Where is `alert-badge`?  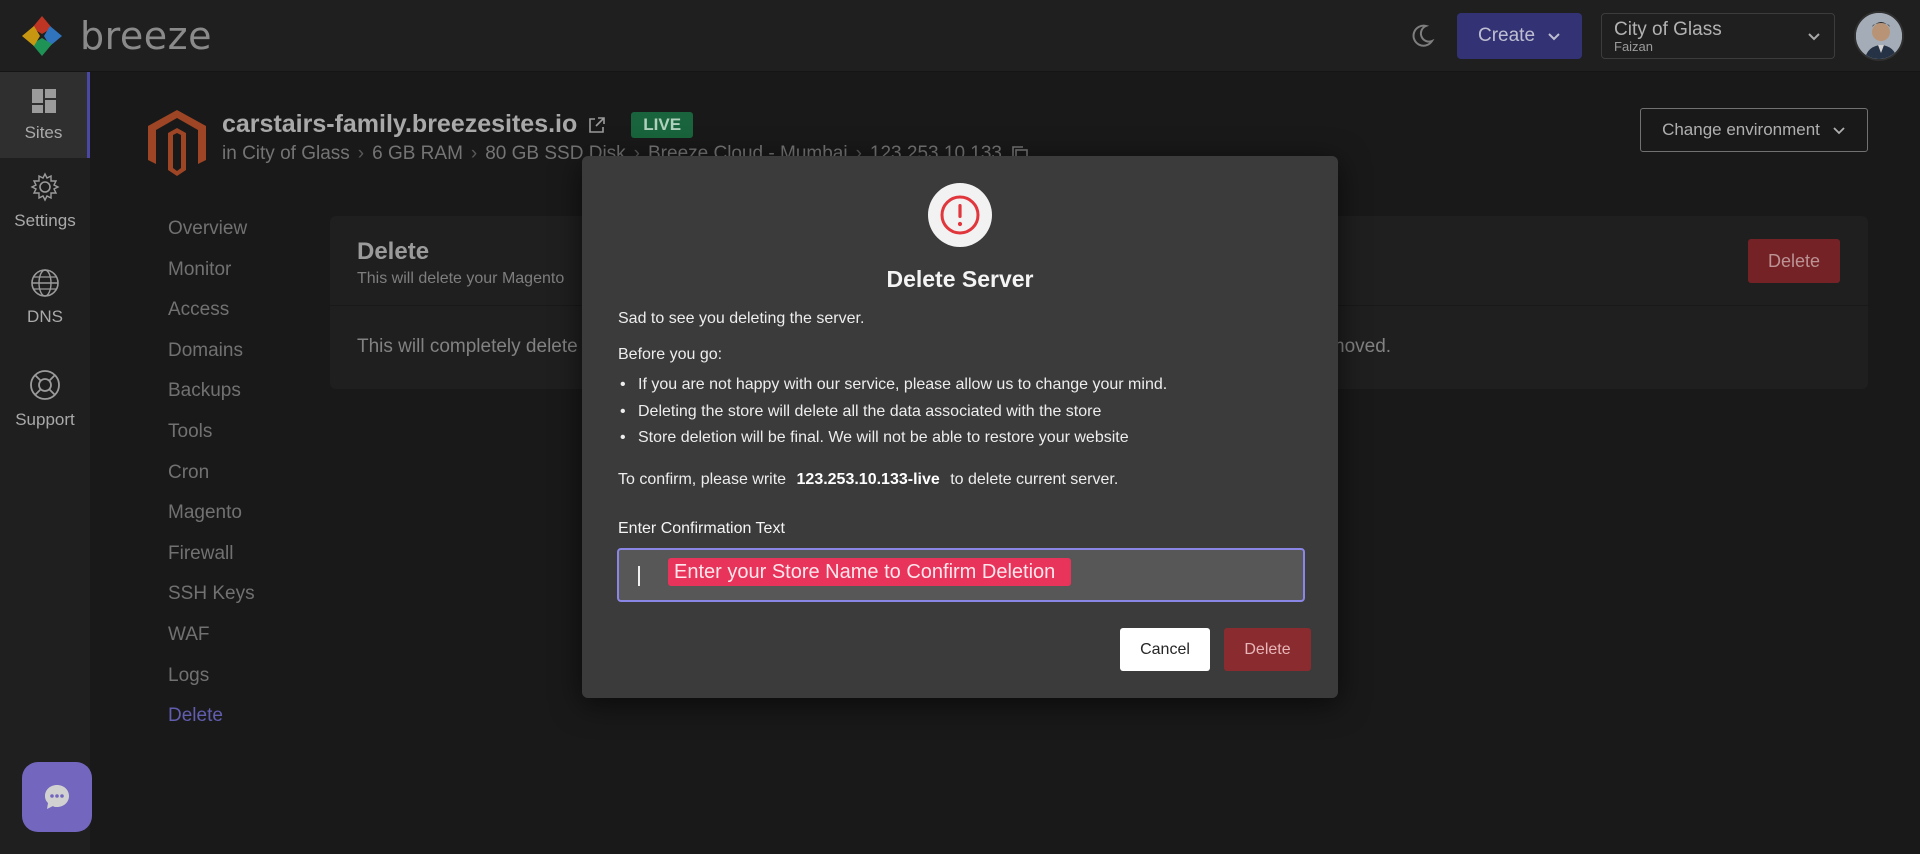
alert-badge is located at coordinates (960, 215).